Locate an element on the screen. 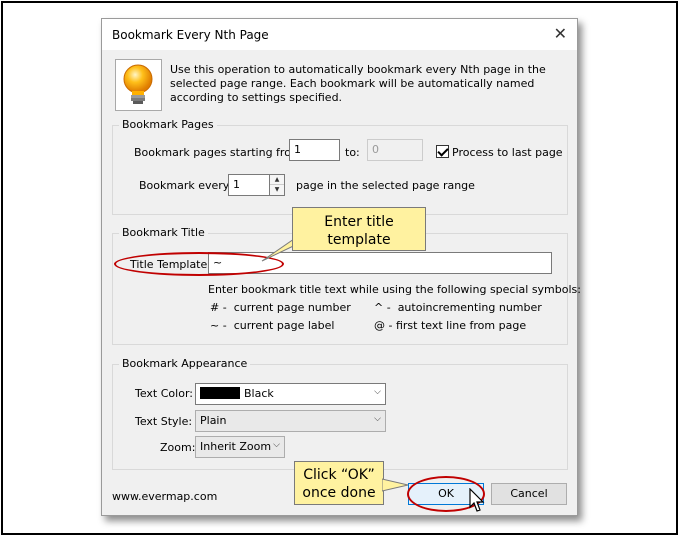 The width and height of the screenshot is (679, 536). zoom-label: Zoom: is located at coordinates (178, 447).